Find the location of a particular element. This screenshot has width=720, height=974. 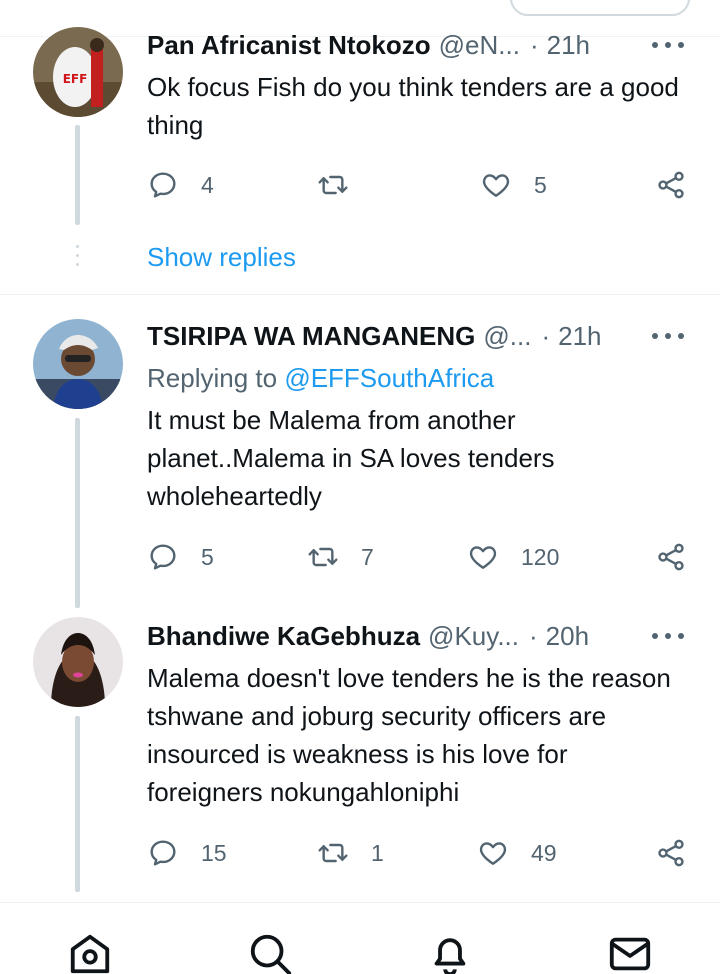

author-name: Pan Africanist Ntokozo is located at coordinates (289, 45).